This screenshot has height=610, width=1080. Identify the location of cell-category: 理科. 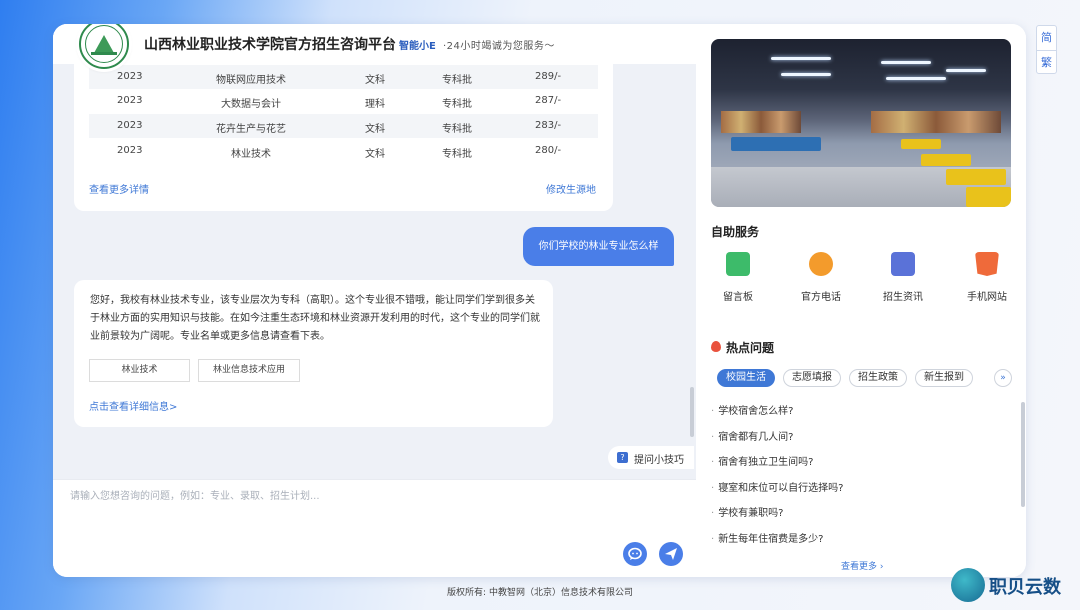
(375, 104).